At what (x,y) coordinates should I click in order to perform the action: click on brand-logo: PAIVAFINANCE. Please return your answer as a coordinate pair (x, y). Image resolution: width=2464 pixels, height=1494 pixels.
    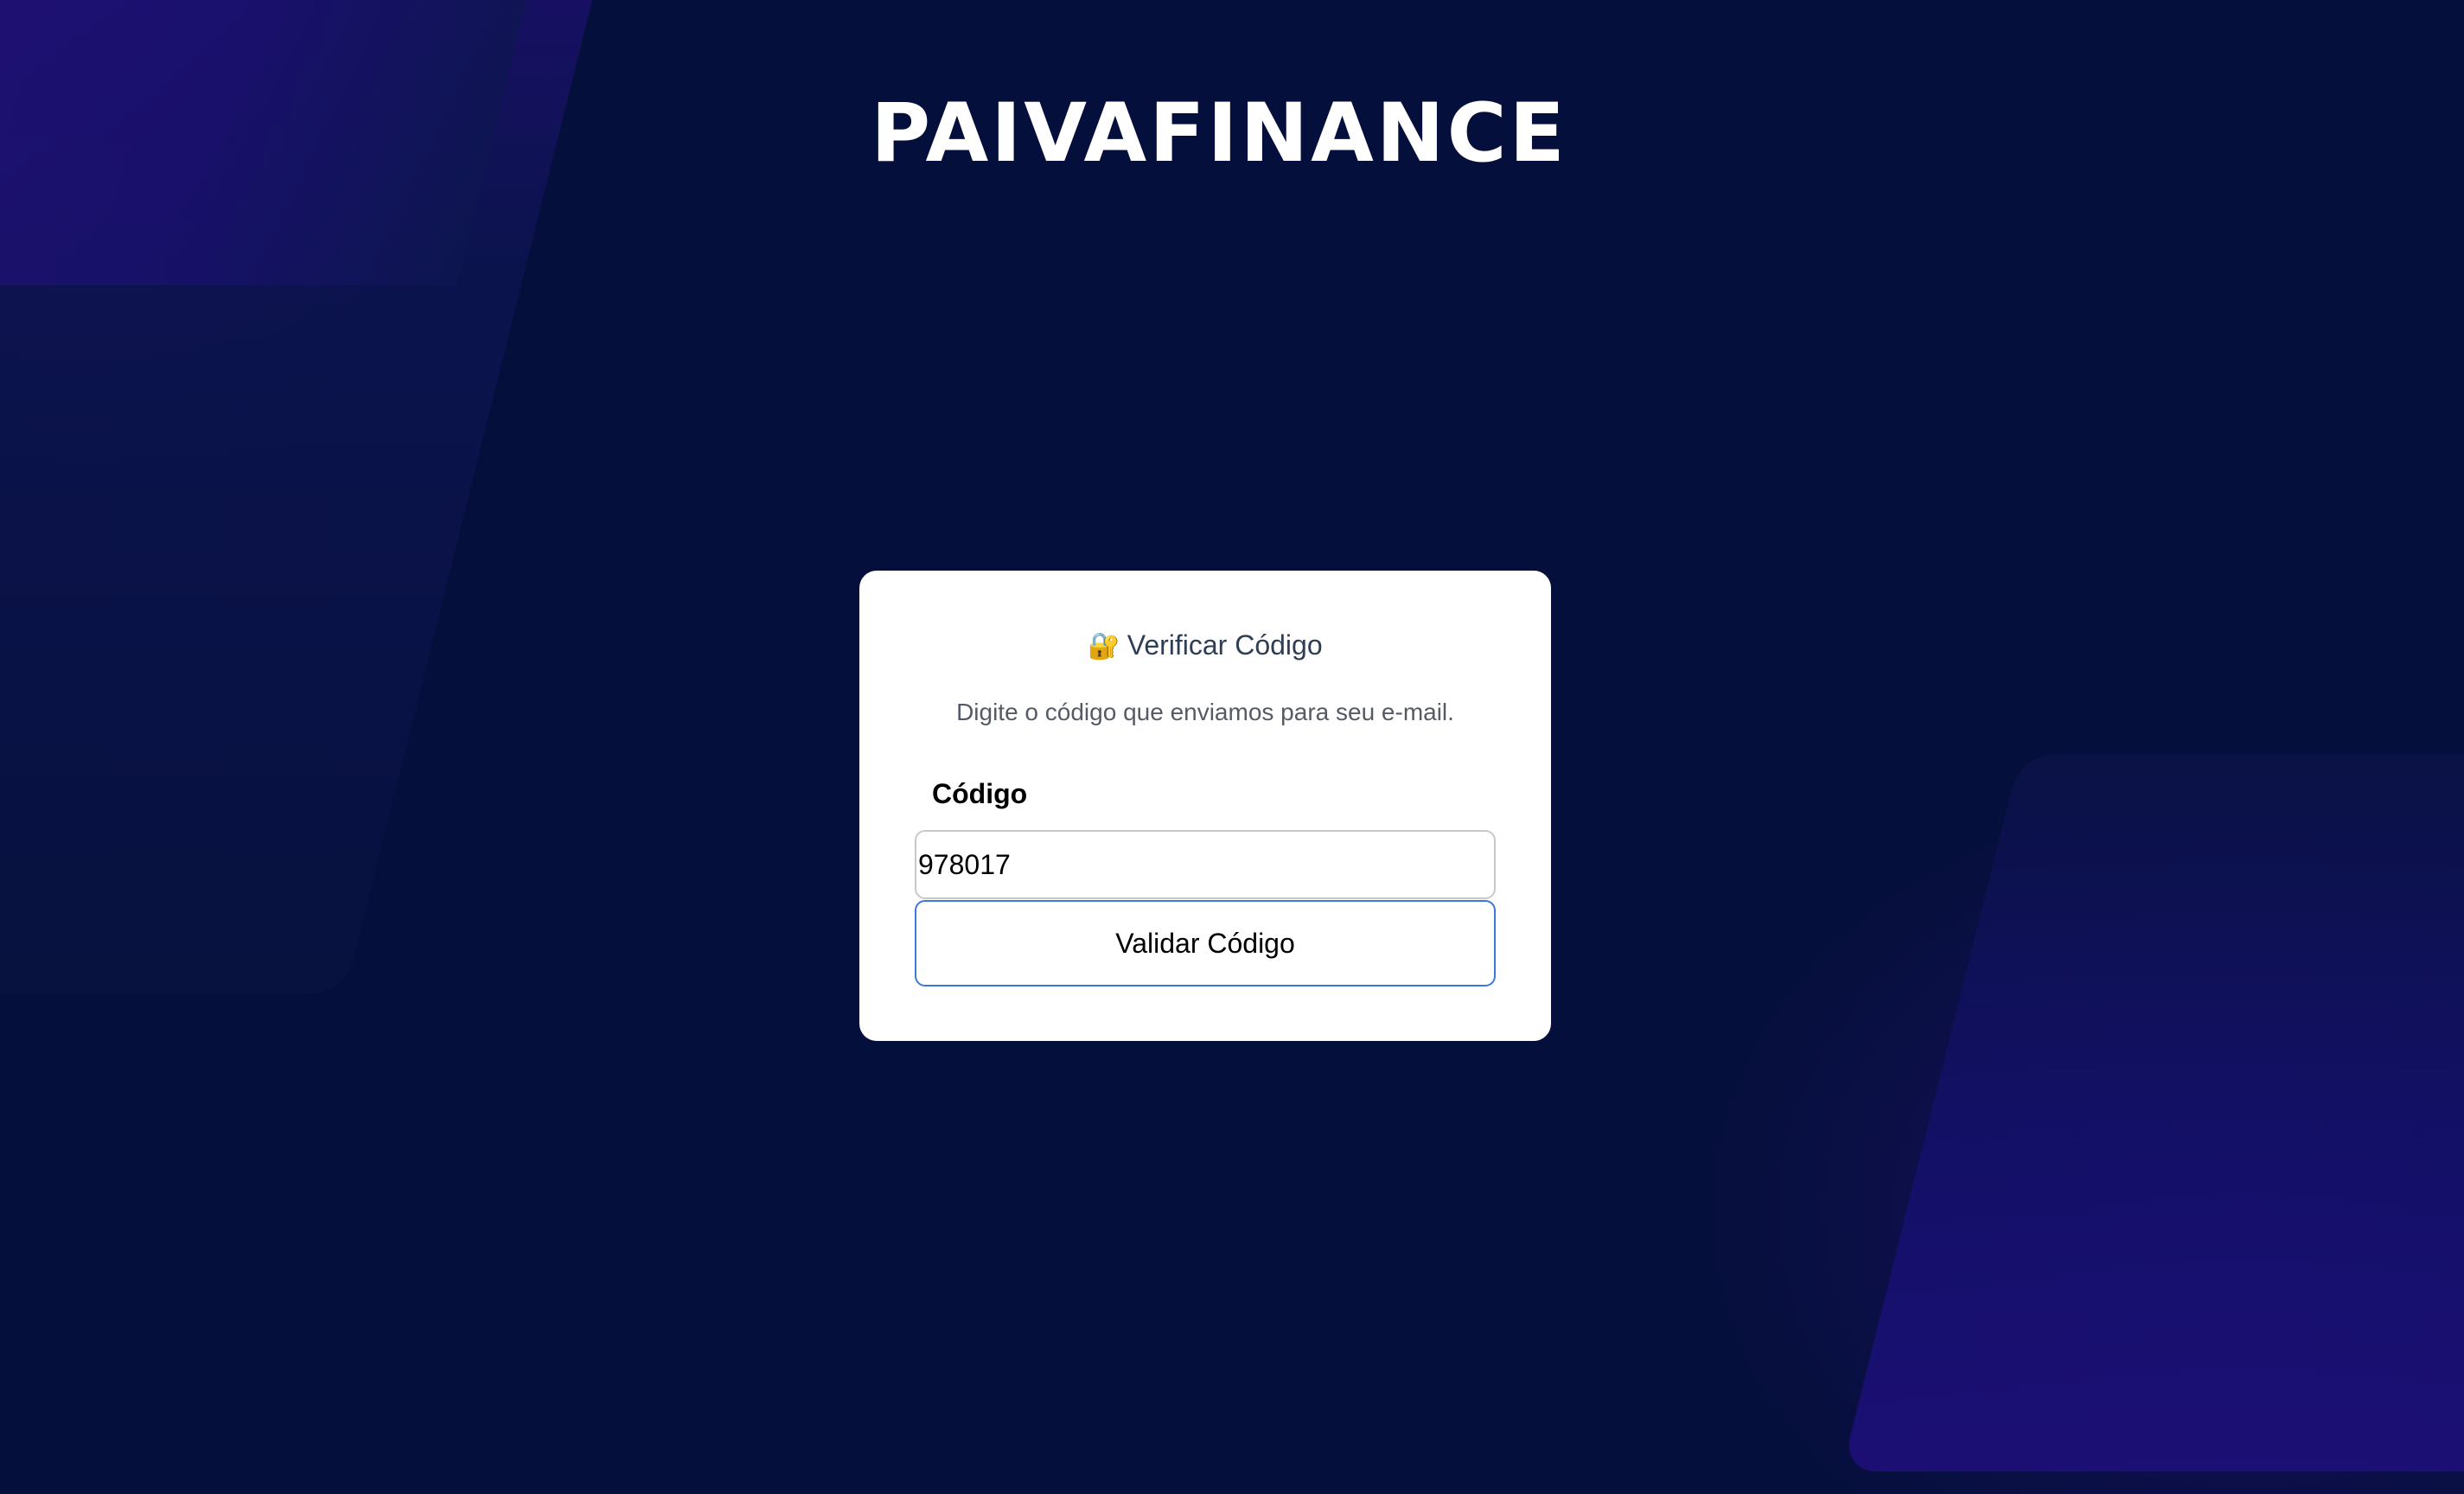
    Looking at the image, I should click on (1232, 133).